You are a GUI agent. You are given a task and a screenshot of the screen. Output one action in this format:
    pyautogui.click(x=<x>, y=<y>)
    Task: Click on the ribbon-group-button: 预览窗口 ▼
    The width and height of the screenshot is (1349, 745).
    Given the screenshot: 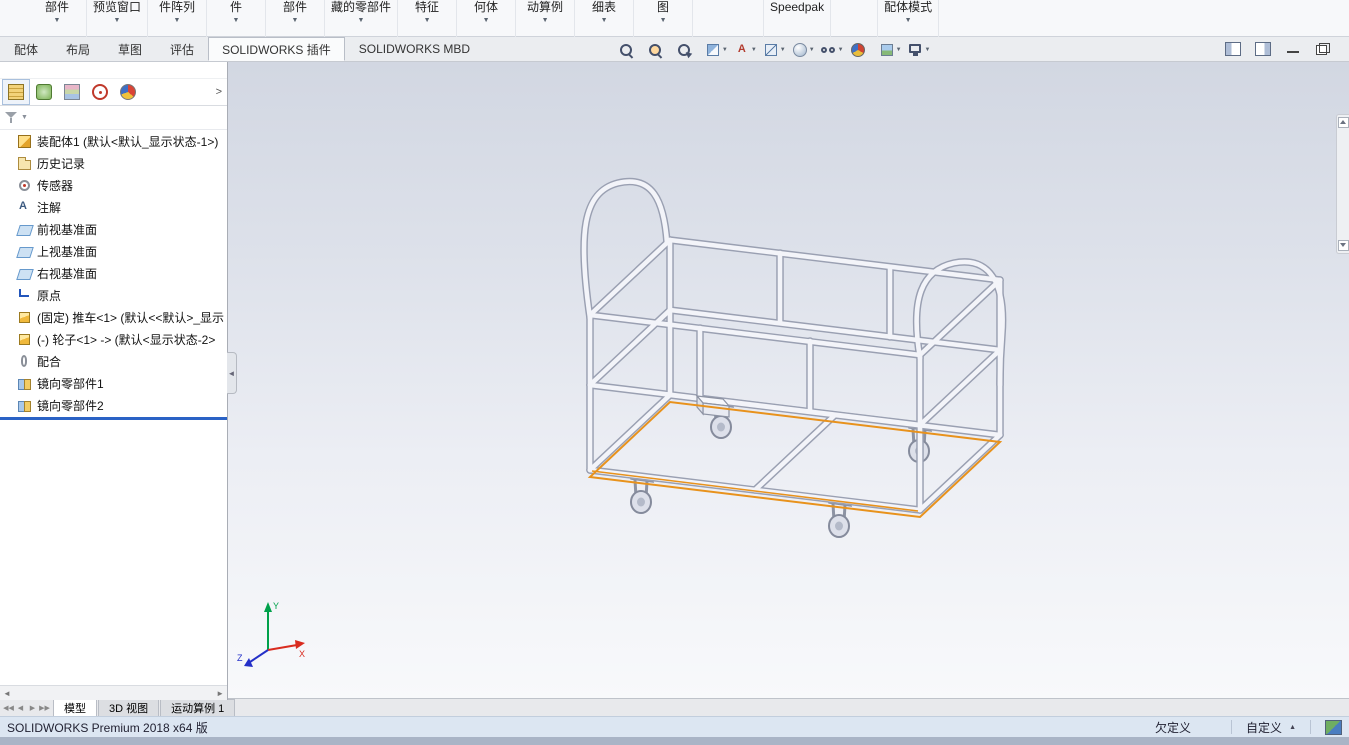 What is the action you would take?
    pyautogui.click(x=118, y=18)
    